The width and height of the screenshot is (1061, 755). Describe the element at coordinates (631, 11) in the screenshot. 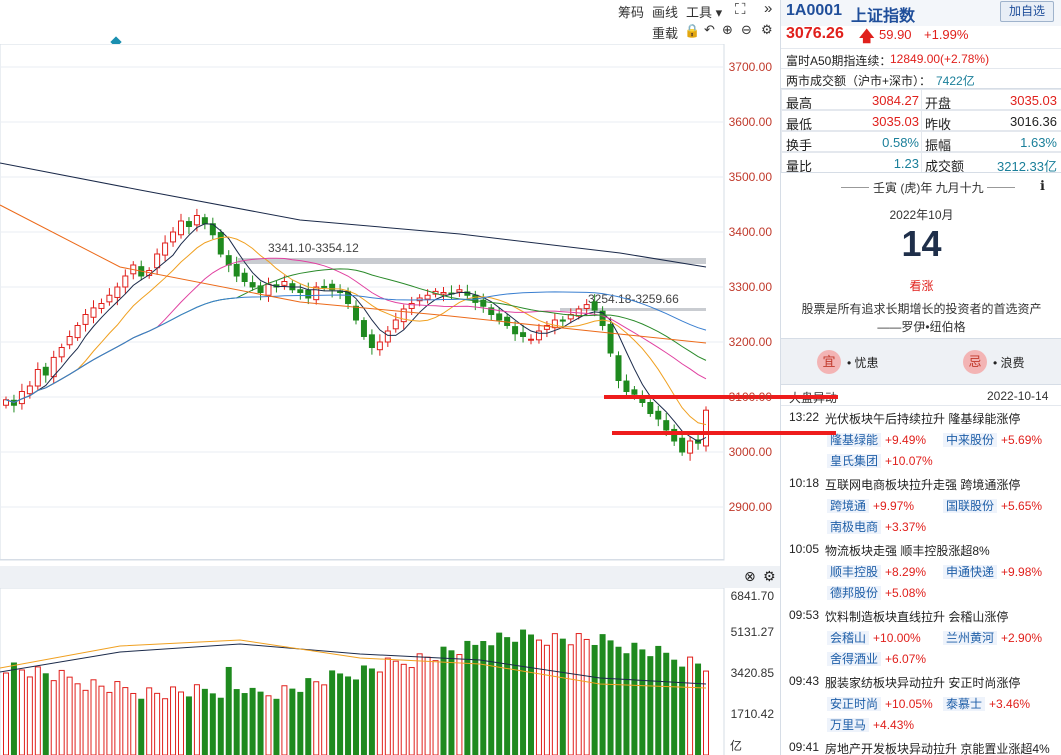

I see `chips-button: 筹码` at that location.